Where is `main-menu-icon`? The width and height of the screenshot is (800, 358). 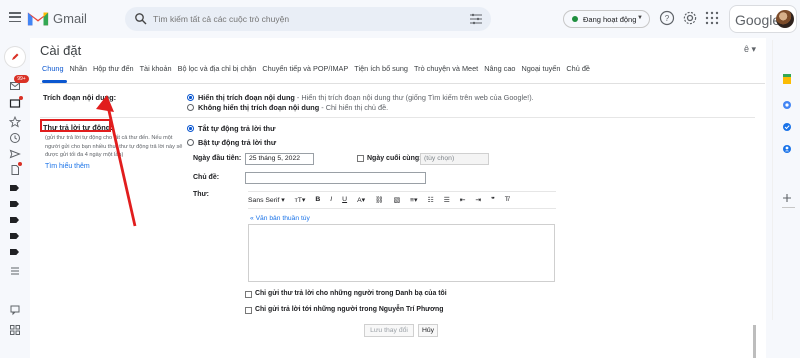
main-menu-icon is located at coordinates (15, 17).